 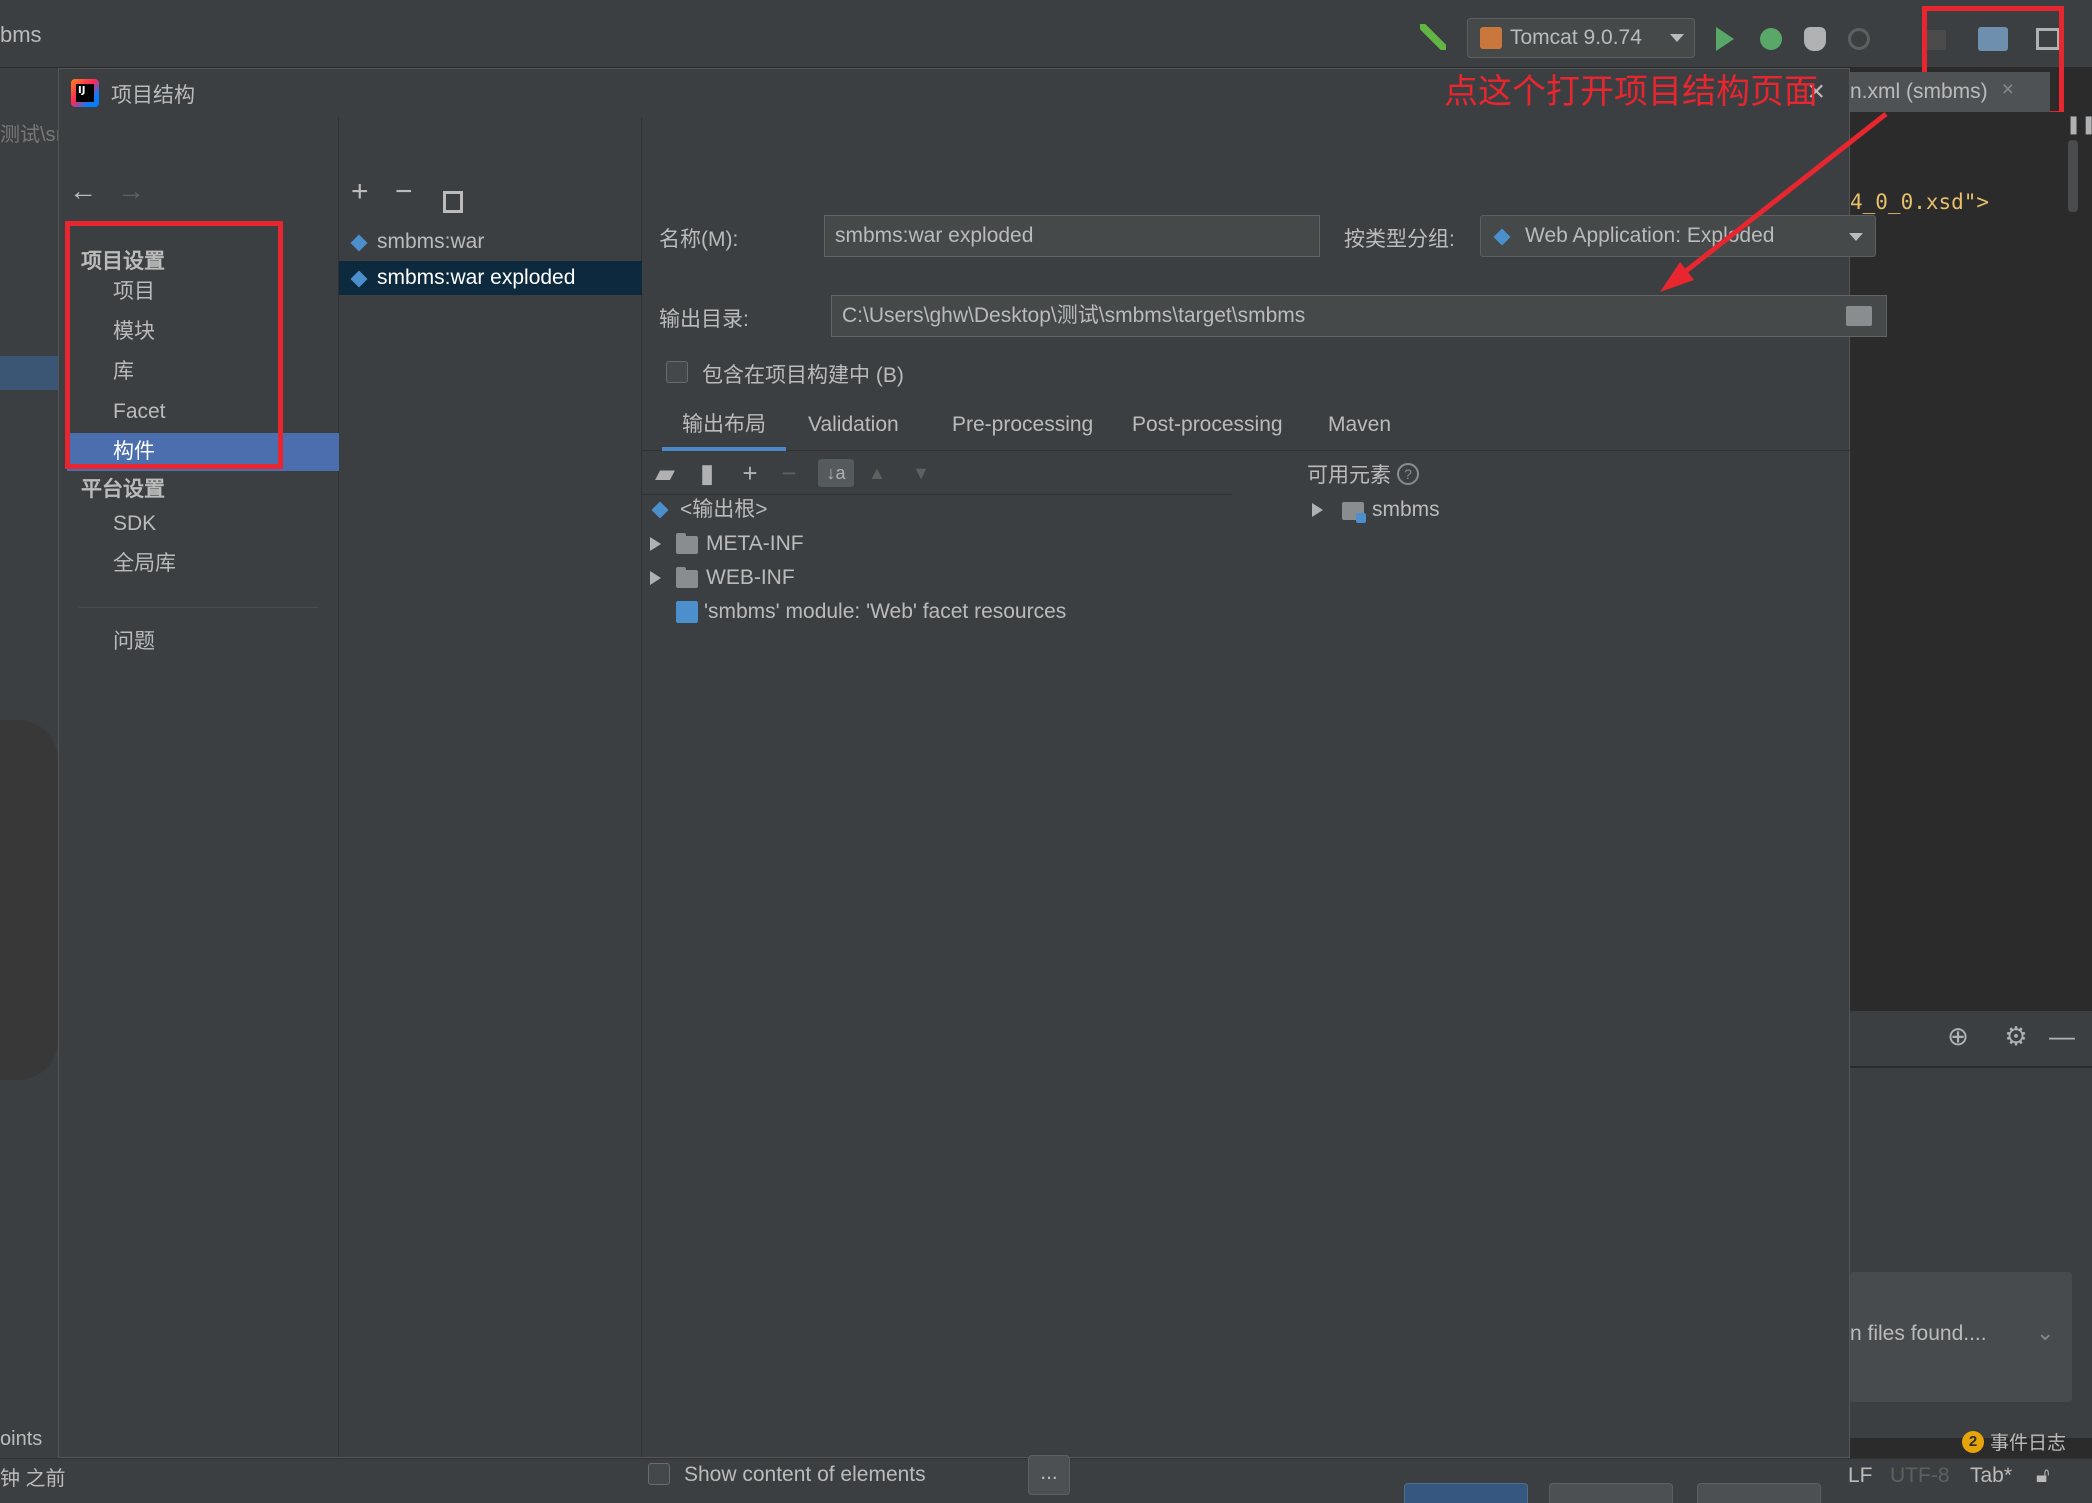 I want to click on apply-button, so click(x=1759, y=1493).